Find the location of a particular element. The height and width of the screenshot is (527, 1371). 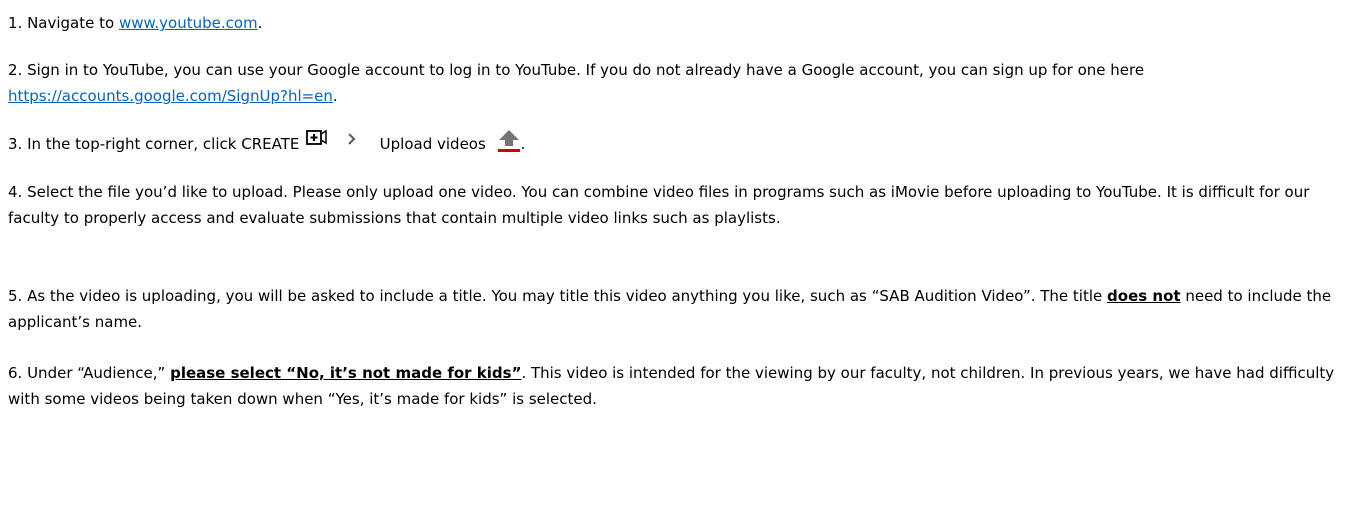

step-5-emphasis: does not is located at coordinates (1144, 296).